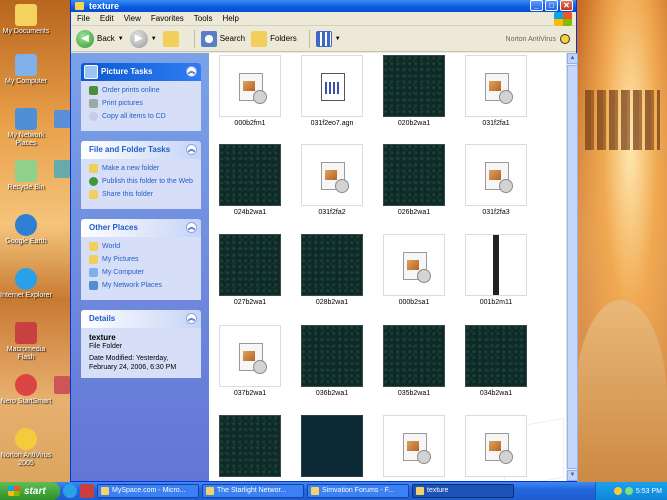 The height and width of the screenshot is (500, 667). What do you see at coordinates (142, 90) in the screenshot?
I see `task-order-prints: Order prints online` at bounding box center [142, 90].